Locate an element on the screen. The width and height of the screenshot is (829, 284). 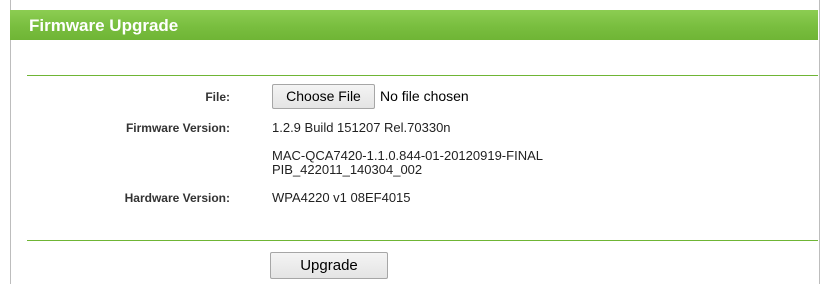
hardware-version-label: Hardware Version: is located at coordinates (177, 198).